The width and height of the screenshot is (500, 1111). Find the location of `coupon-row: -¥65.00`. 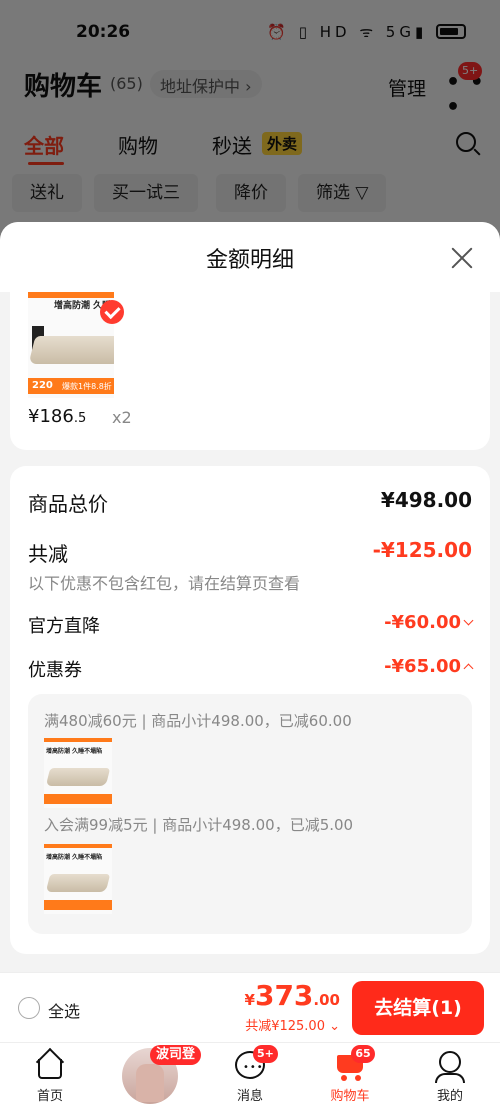

coupon-row: -¥65.00 is located at coordinates (429, 666).